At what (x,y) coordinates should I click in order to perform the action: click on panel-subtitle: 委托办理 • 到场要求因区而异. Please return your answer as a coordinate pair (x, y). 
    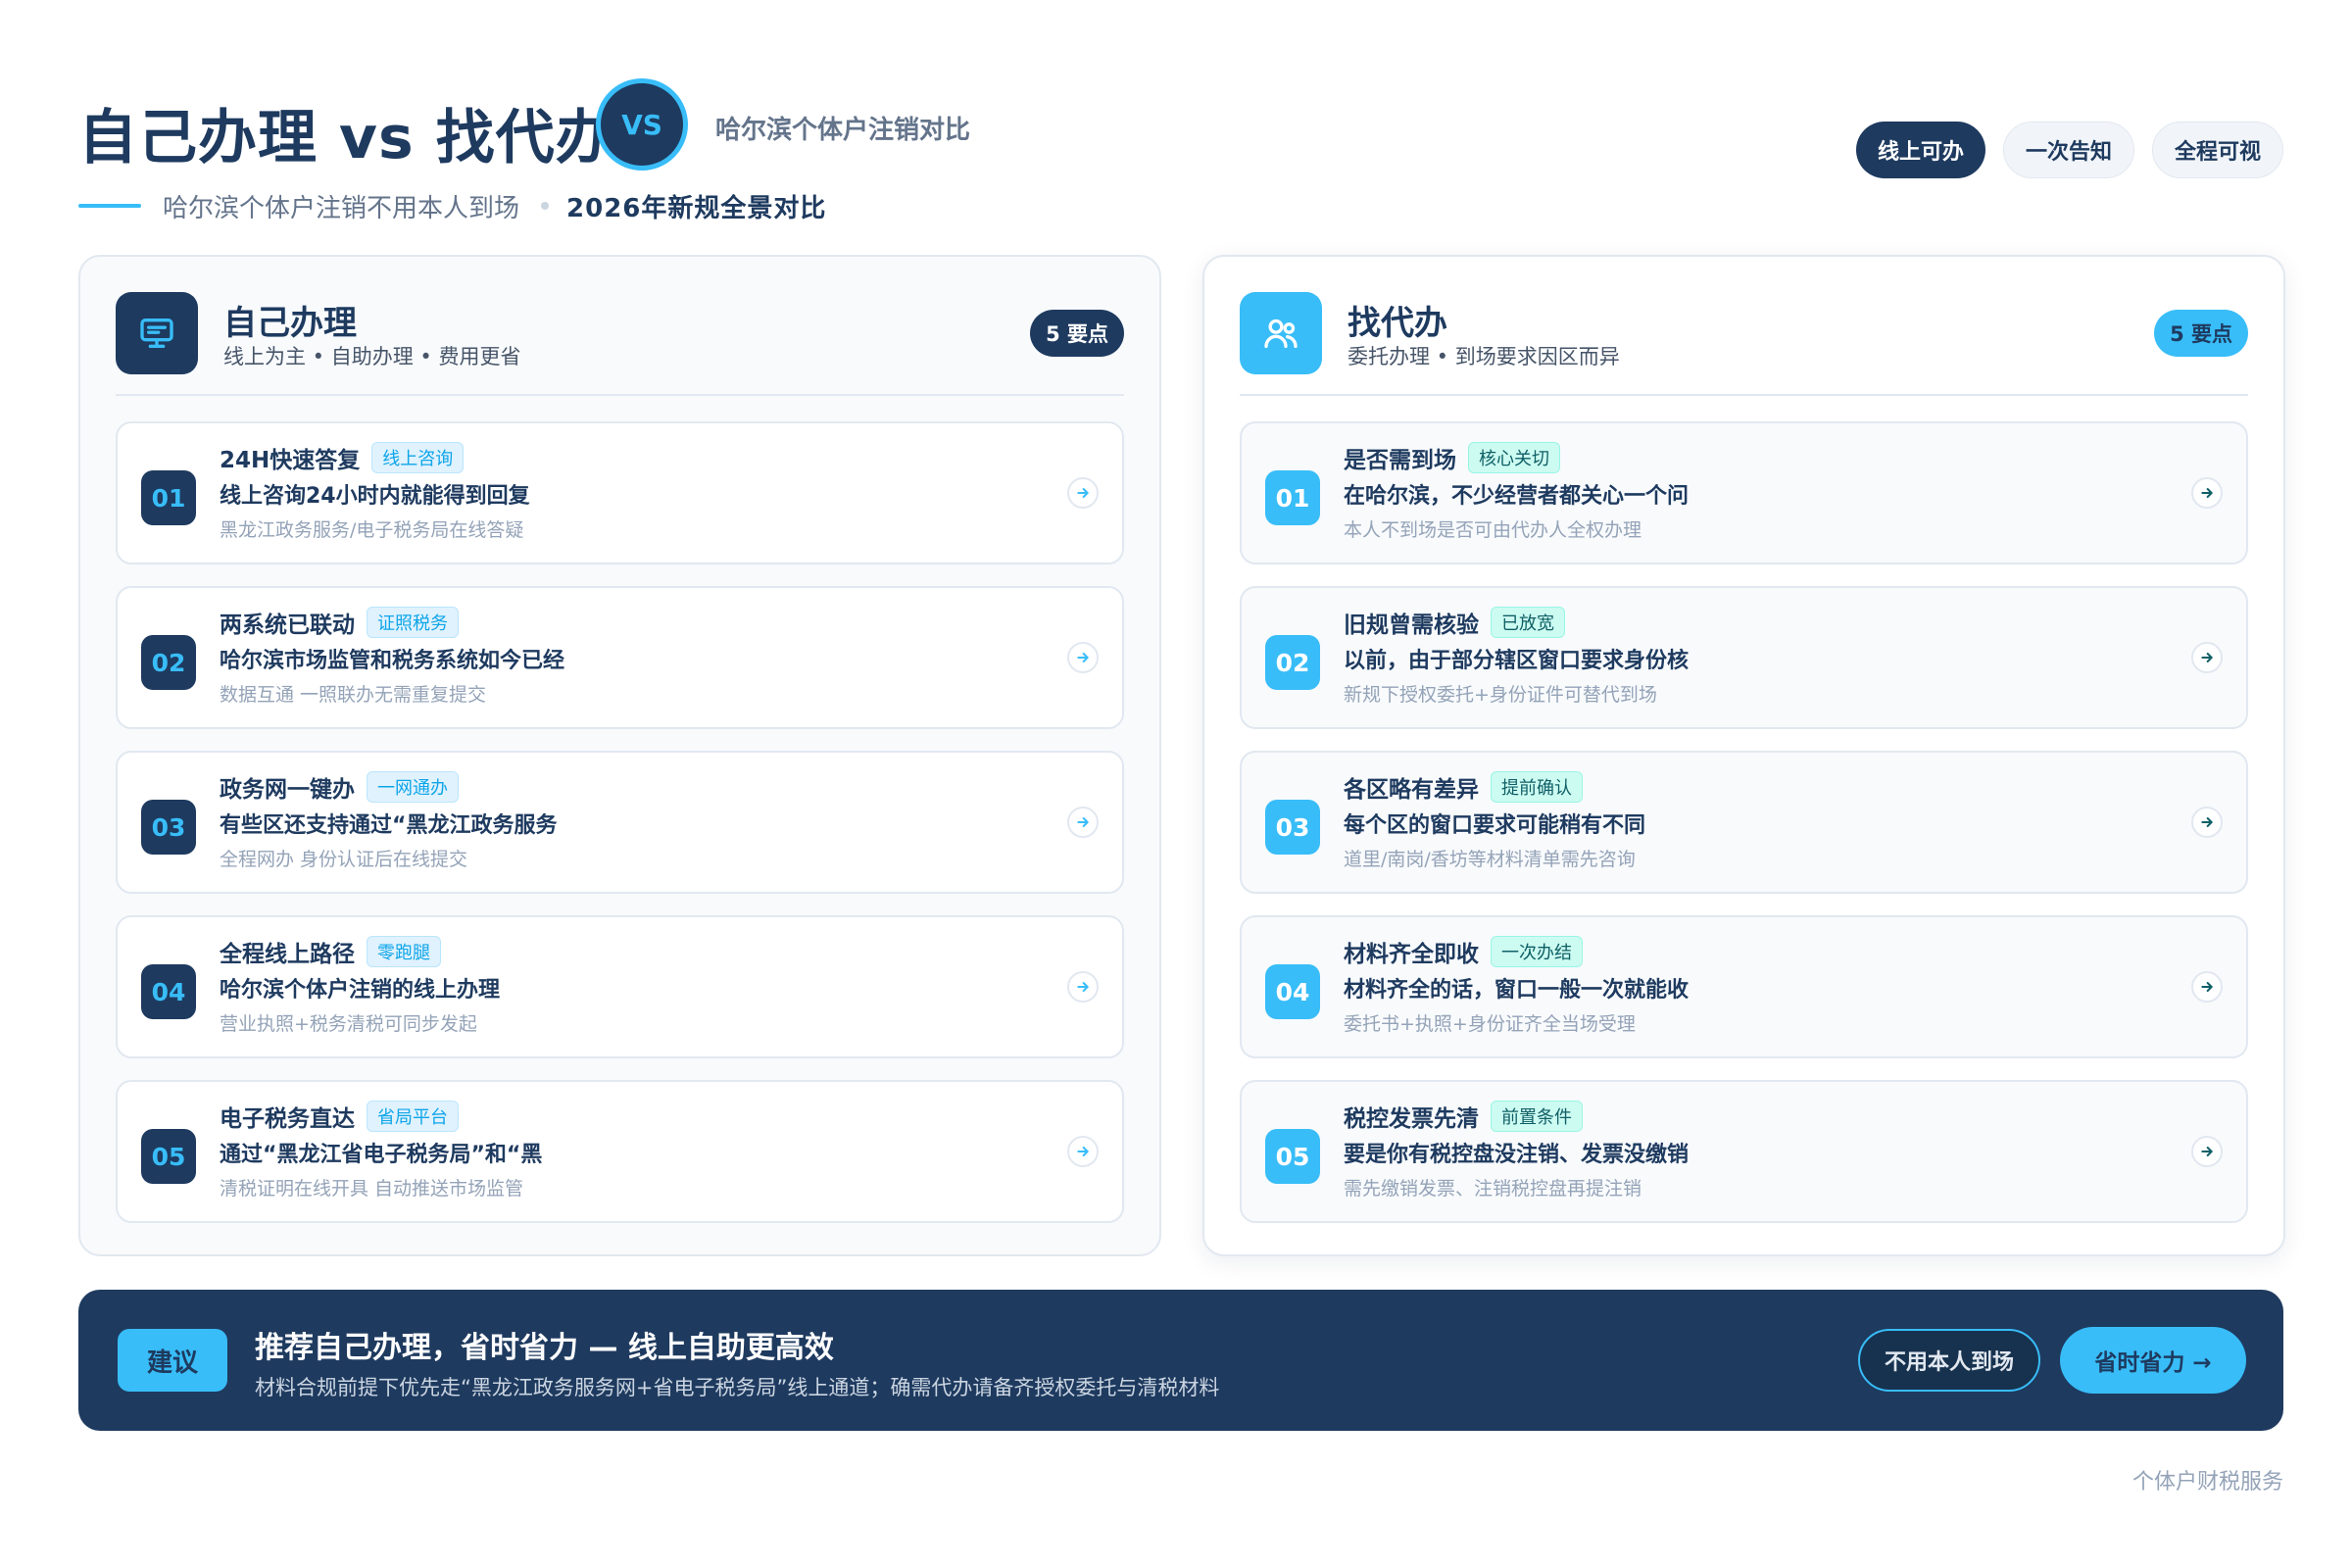
    Looking at the image, I should click on (1484, 356).